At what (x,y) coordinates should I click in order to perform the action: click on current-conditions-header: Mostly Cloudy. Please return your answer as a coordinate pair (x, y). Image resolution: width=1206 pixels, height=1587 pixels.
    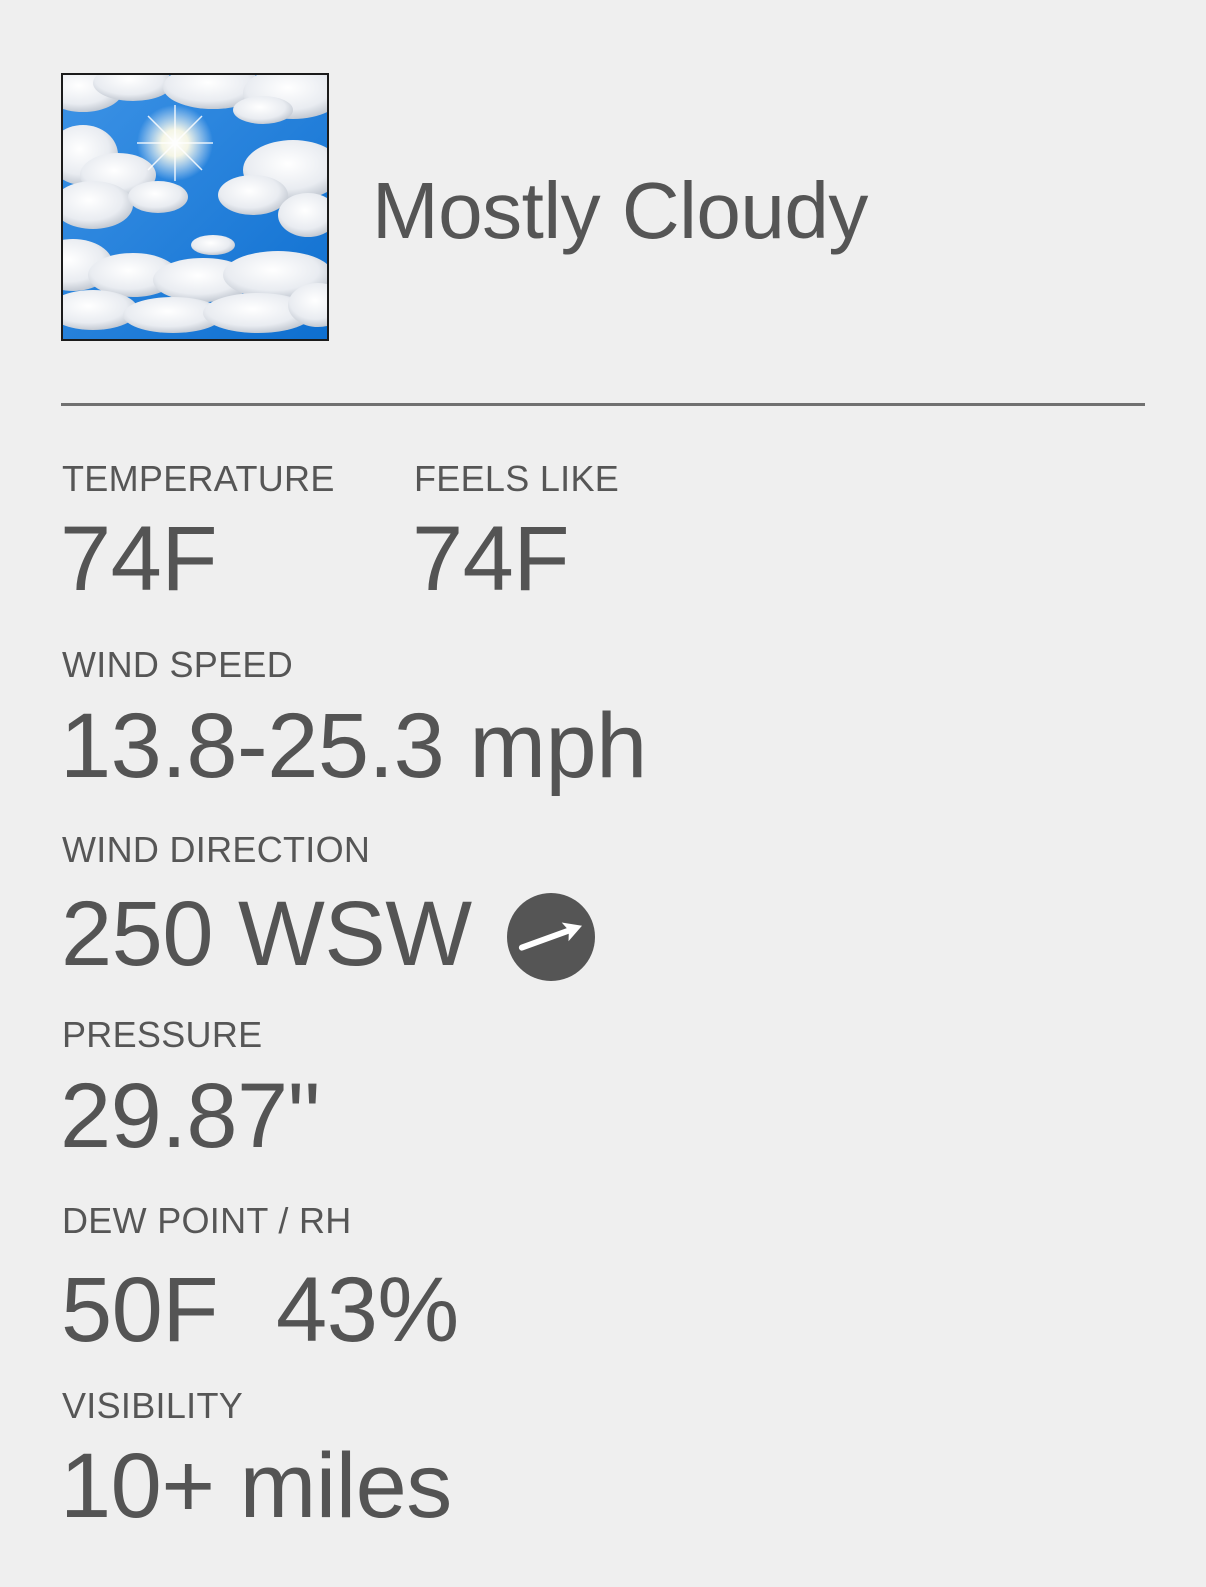
    Looking at the image, I should click on (464, 207).